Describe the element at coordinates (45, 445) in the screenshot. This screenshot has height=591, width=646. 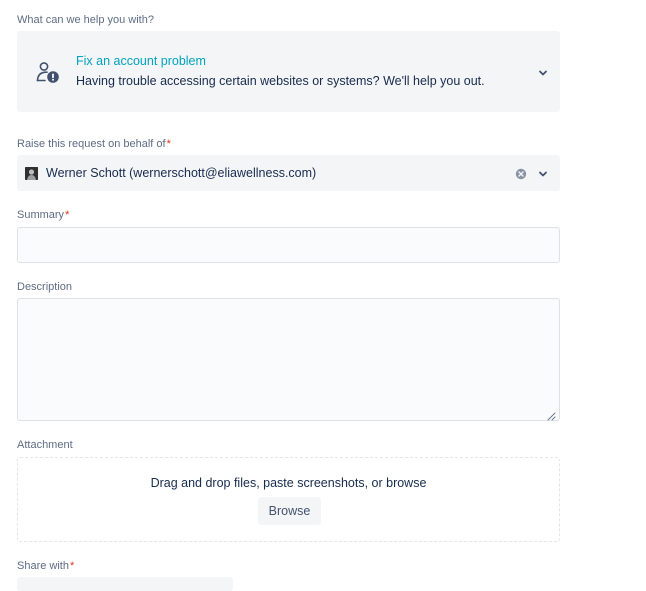
I see `attachment-label: Attachment` at that location.